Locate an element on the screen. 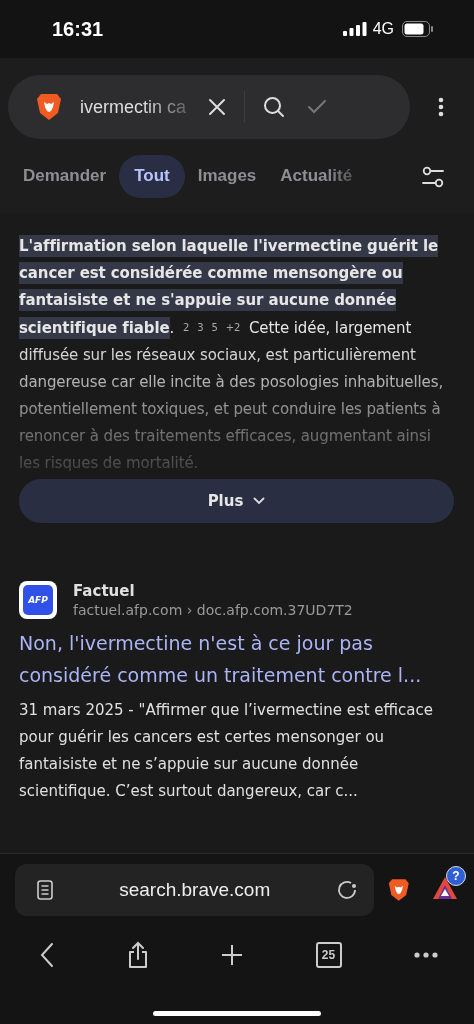  search-icon is located at coordinates (274, 107).